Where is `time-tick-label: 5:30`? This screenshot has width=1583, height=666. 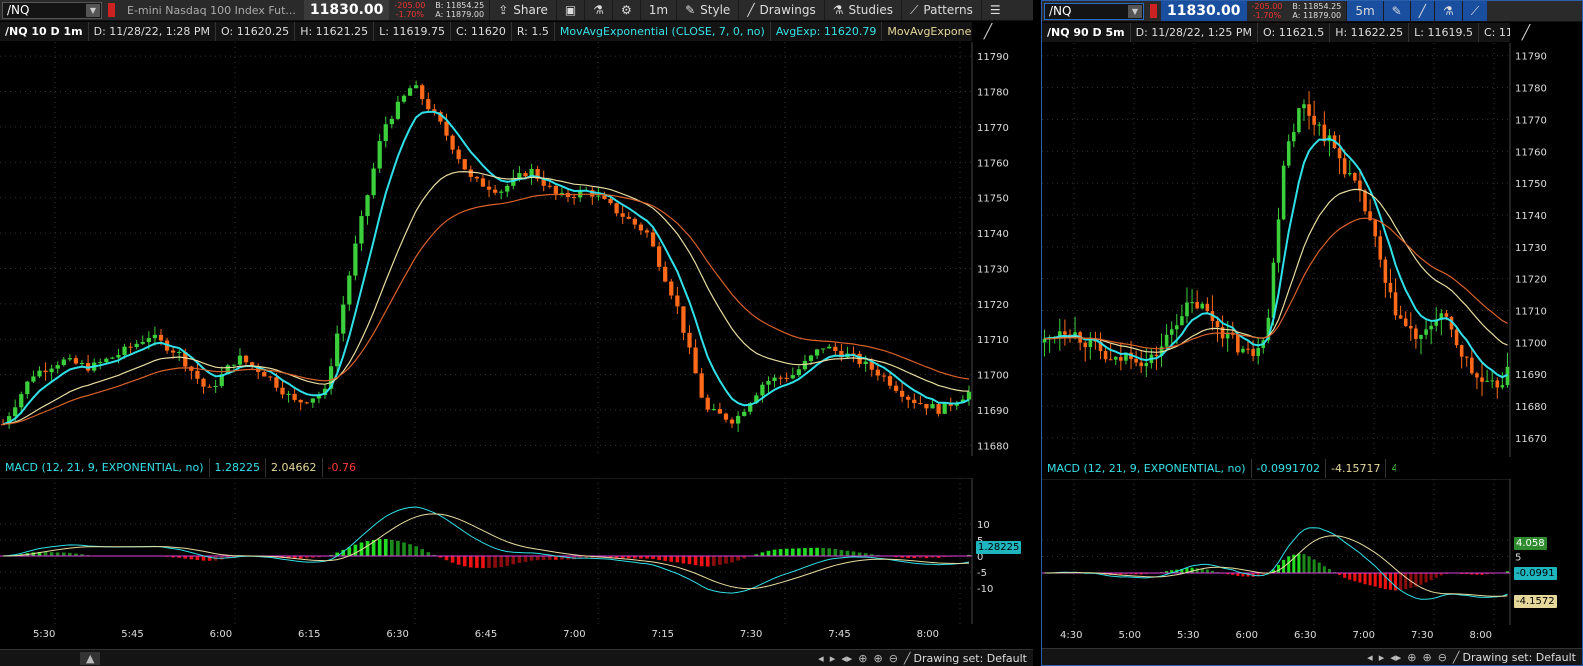 time-tick-label: 5:30 is located at coordinates (1188, 635).